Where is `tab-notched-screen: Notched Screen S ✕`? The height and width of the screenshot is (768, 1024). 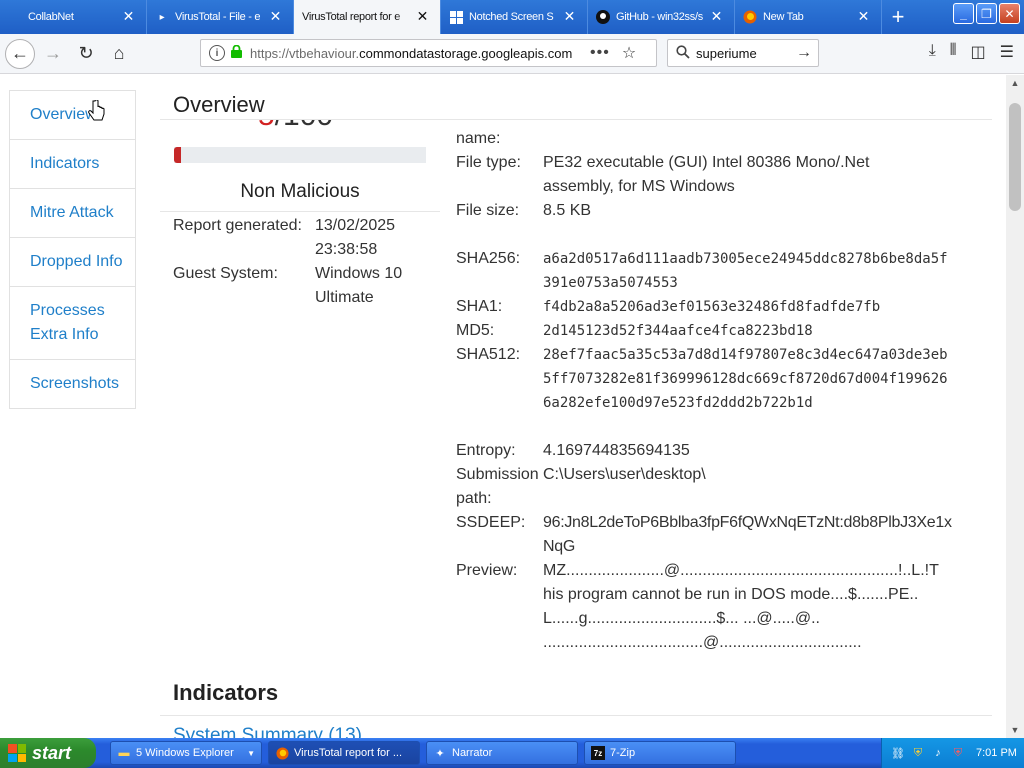
tab-notched-screen: Notched Screen S ✕ is located at coordinates (514, 17).